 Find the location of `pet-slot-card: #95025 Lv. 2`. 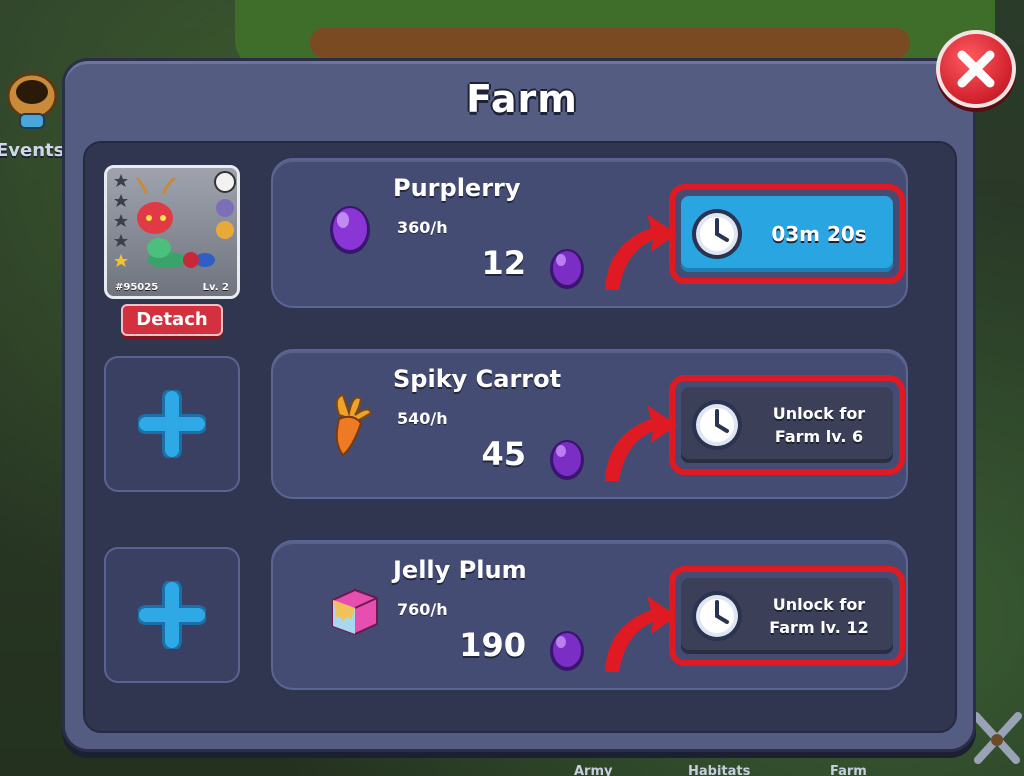

pet-slot-card: #95025 Lv. 2 is located at coordinates (172, 232).